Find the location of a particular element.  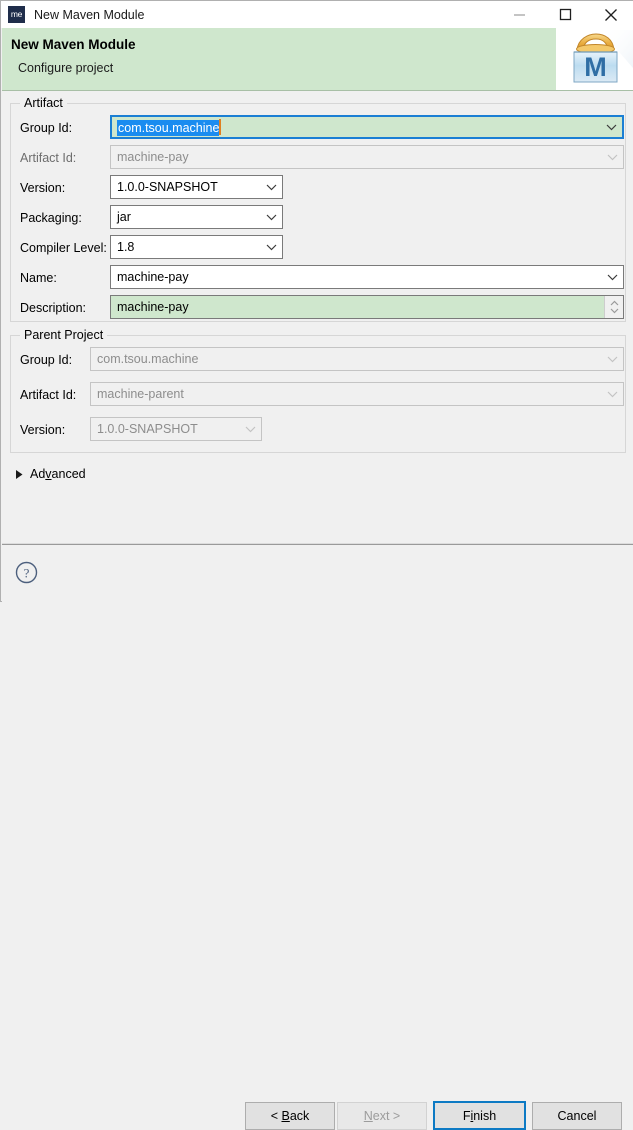

artifact-name-label: Name: is located at coordinates (38, 278).